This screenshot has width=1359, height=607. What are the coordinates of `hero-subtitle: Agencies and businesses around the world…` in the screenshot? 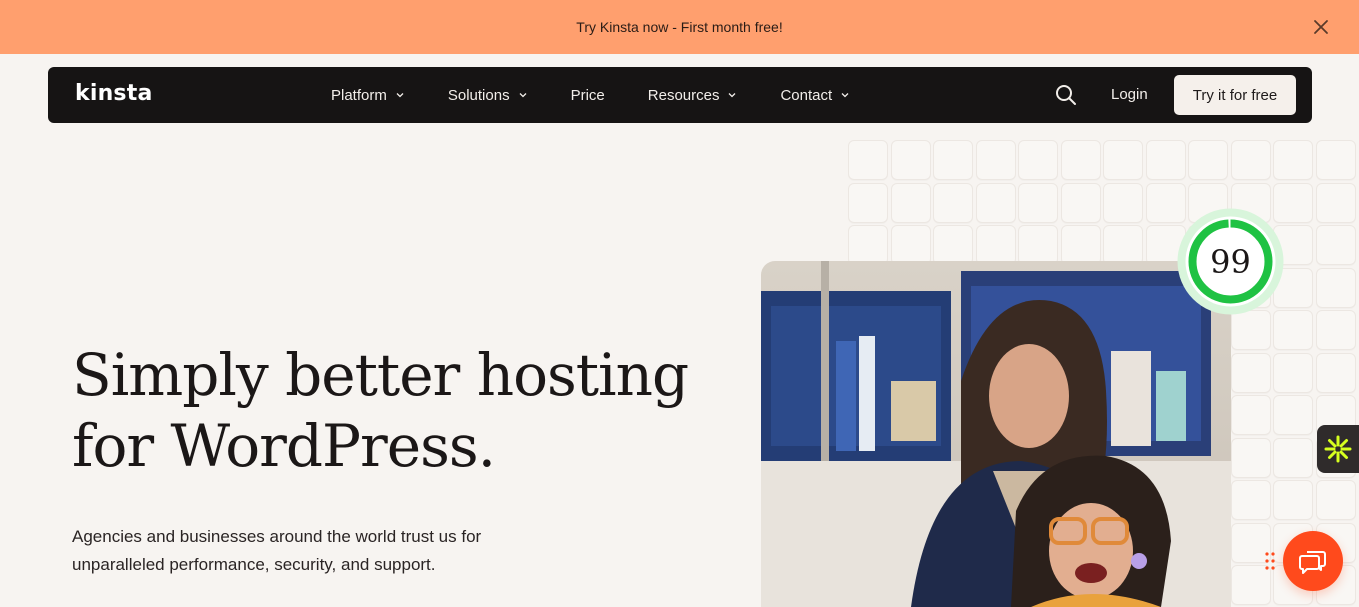 It's located at (307, 551).